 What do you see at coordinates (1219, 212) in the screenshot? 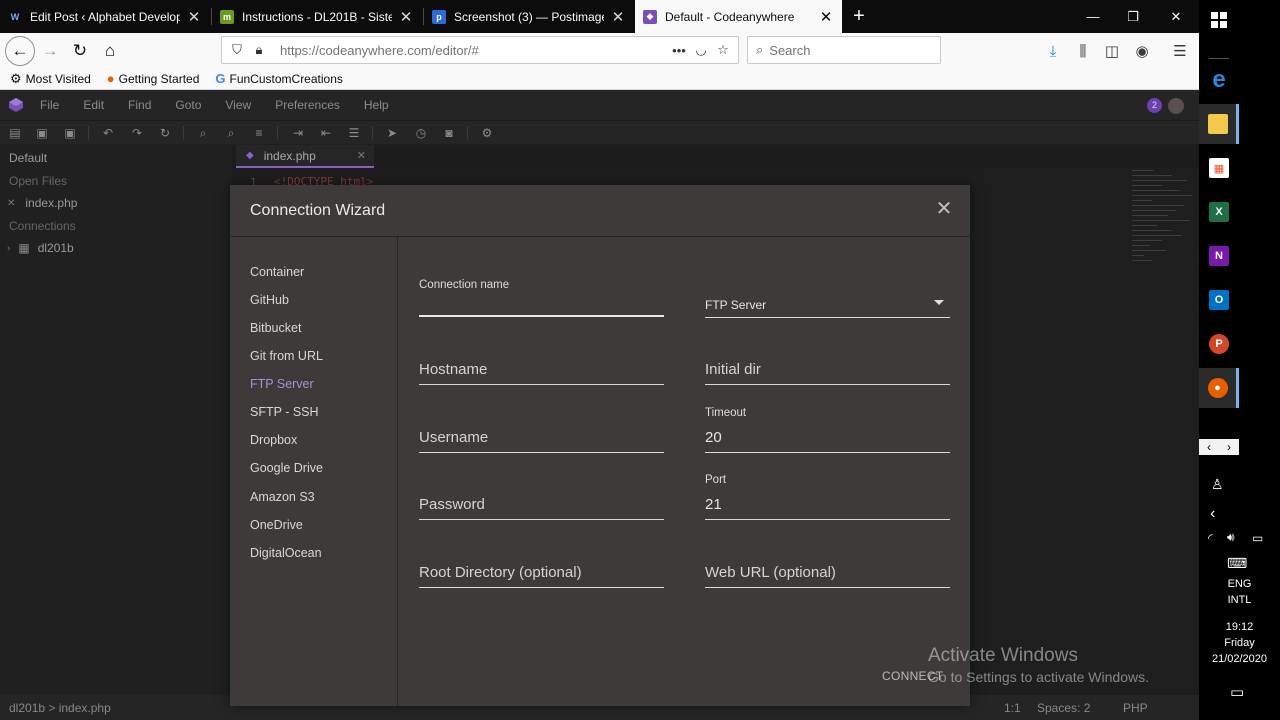
I see `taskbar-excel: X` at bounding box center [1219, 212].